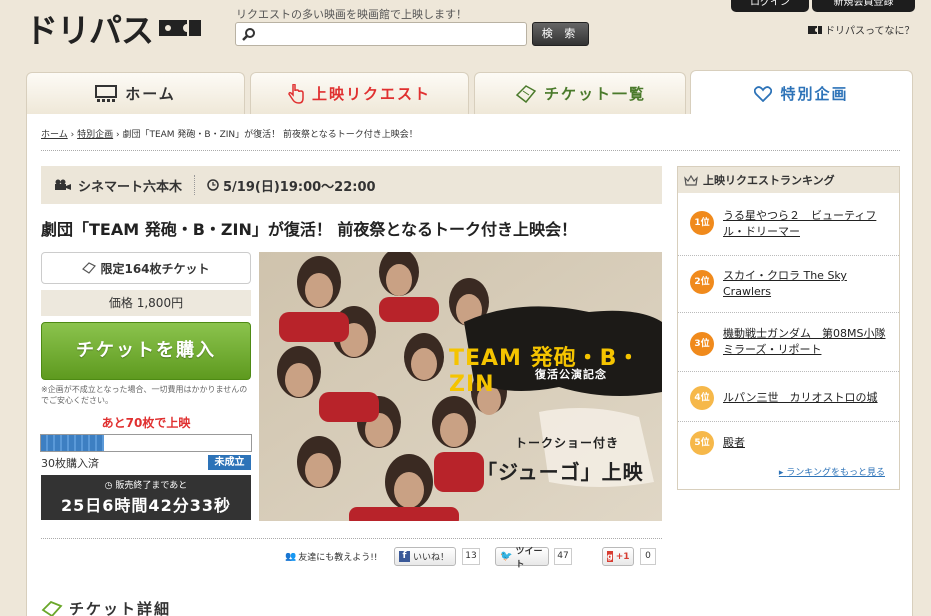 The width and height of the screenshot is (931, 616). What do you see at coordinates (809, 443) in the screenshot?
I see `ranking-item-title: 殿者` at bounding box center [809, 443].